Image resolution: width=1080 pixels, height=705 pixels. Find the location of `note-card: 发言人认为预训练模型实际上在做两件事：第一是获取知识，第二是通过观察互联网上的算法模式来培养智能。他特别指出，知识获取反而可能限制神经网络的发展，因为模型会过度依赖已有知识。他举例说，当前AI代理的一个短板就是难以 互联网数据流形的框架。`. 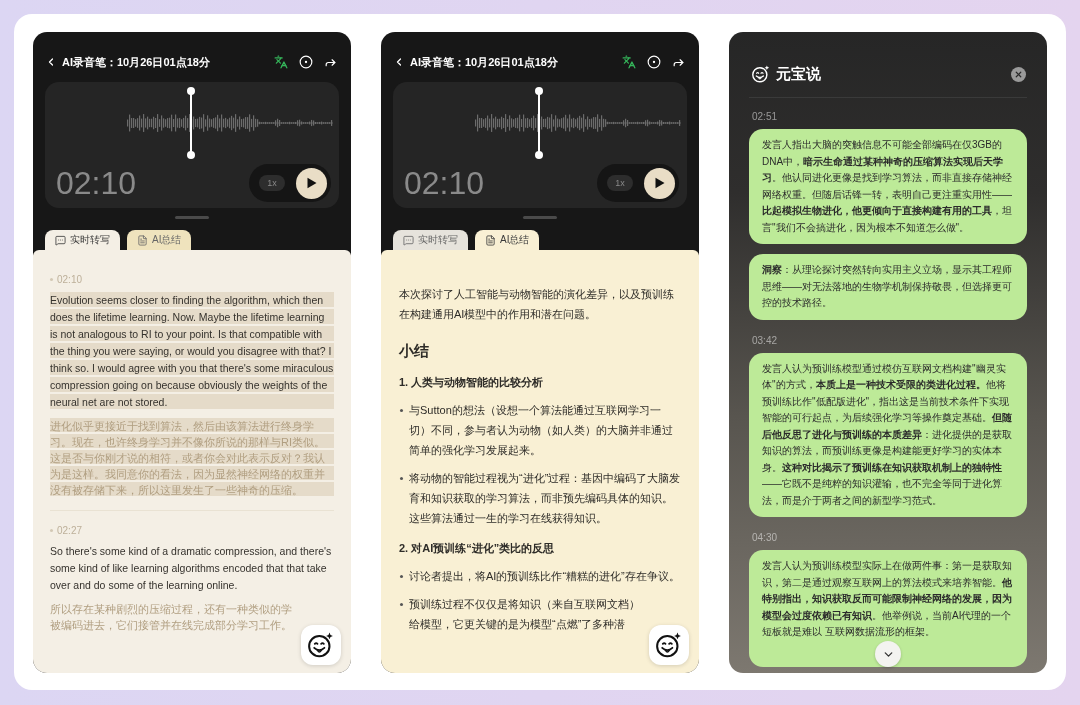

note-card: 发言人认为预训练模型实际上在做两件事：第一是获取知识，第二是通过观察互联网上的算法模式来培养智能。他特别指出，知识获取反而可能限制神经网络的发展，因为模型会过度依赖已有知识。他举例说，当前AI代理的一个短板就是难以 互联网数据流形的框架。 is located at coordinates (888, 608).